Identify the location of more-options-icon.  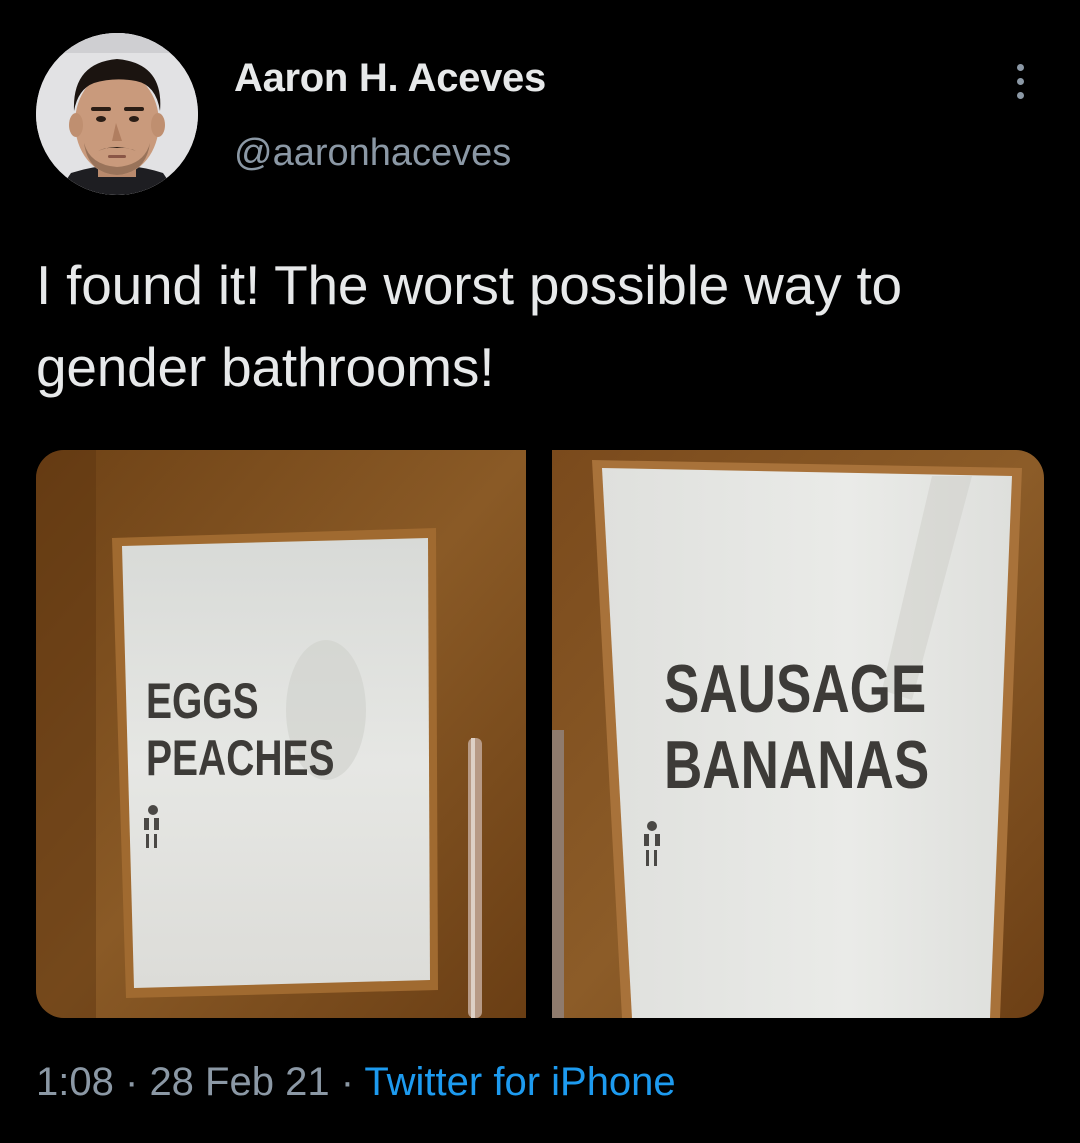
(1020, 67).